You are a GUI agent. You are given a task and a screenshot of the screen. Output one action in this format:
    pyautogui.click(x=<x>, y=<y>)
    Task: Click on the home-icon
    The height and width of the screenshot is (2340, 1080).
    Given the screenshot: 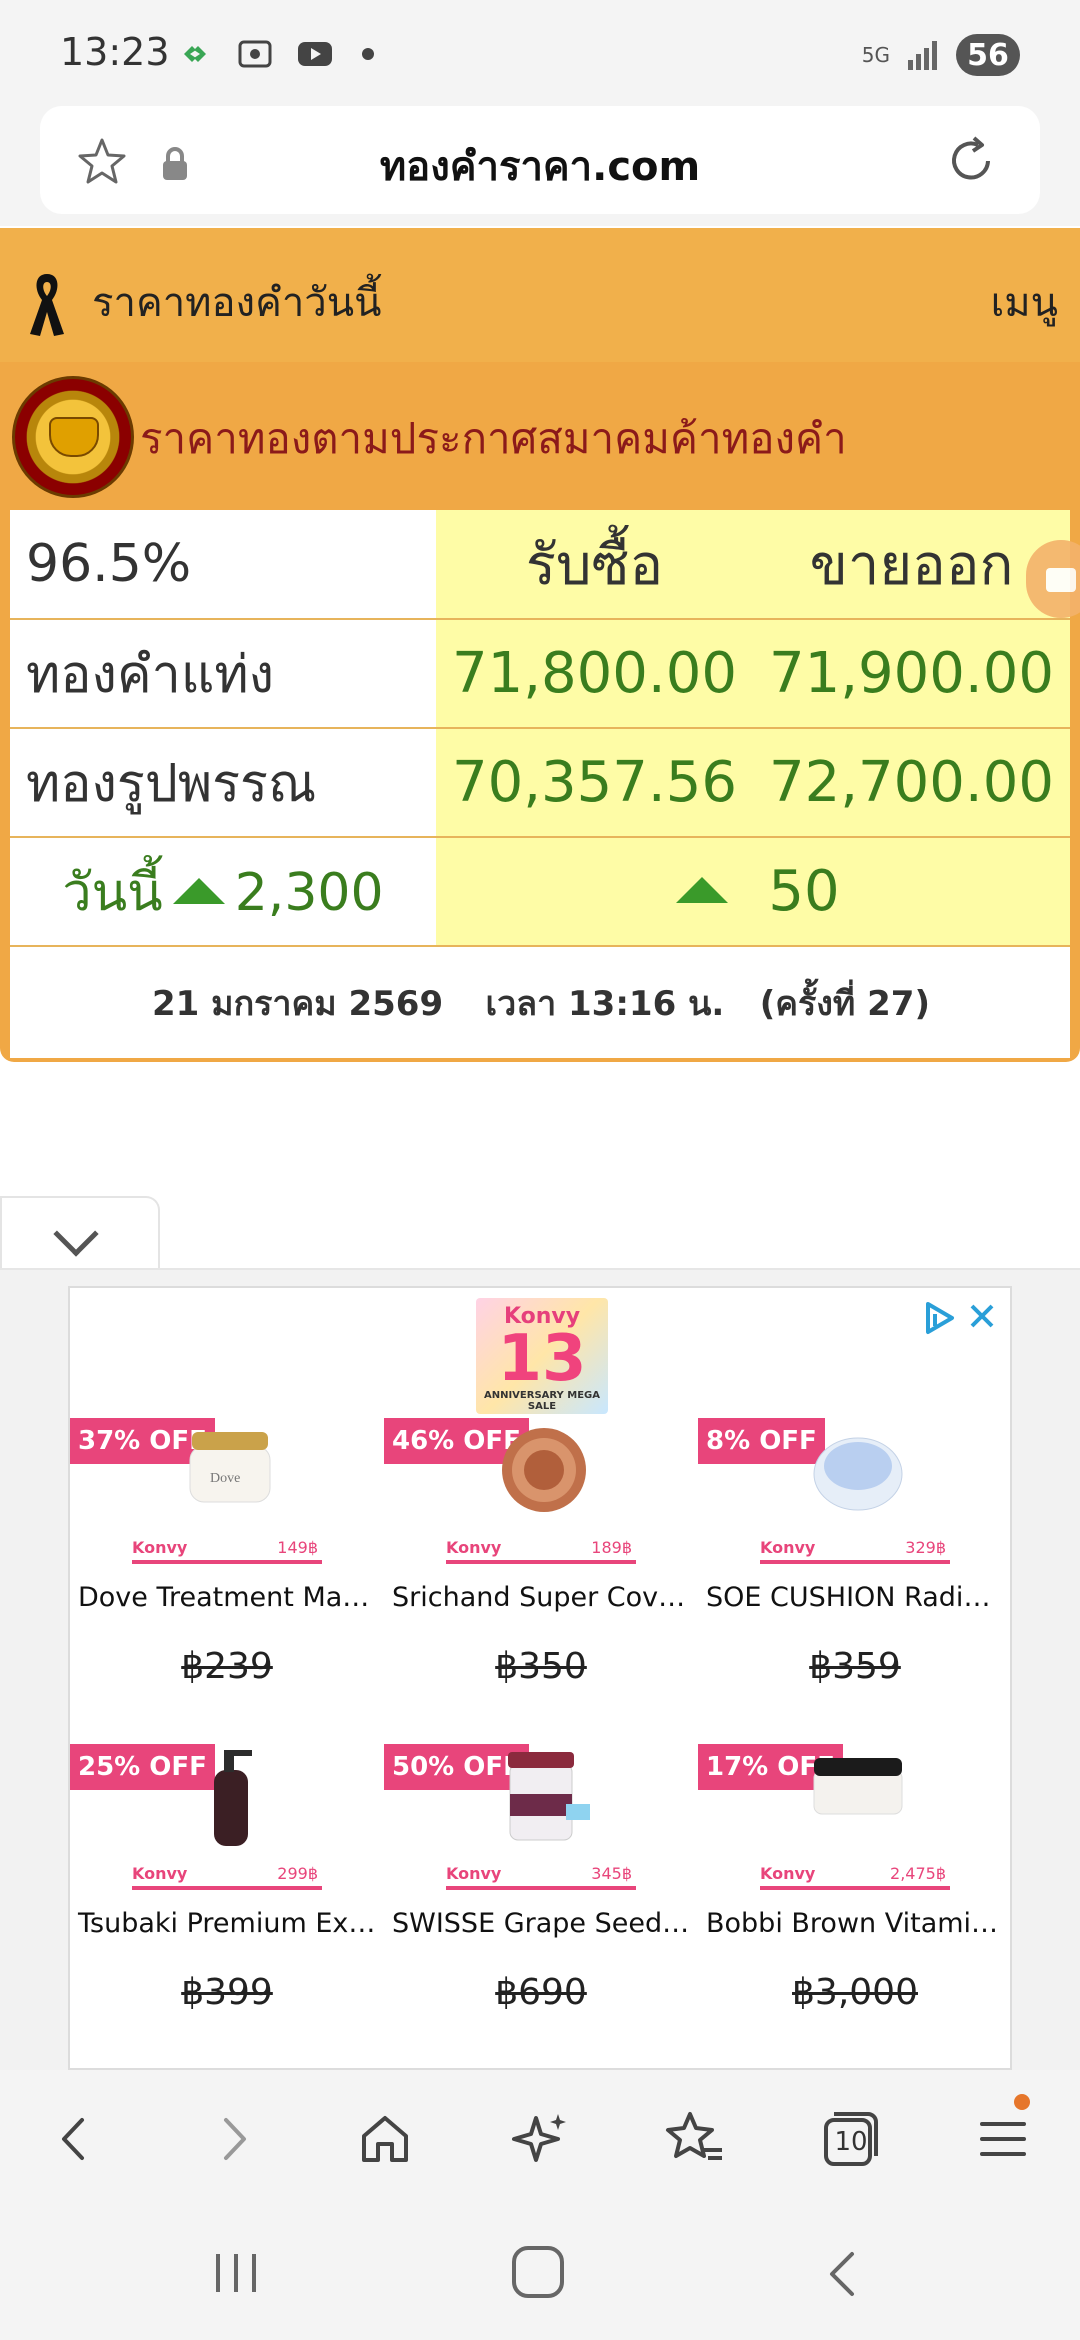 What is the action you would take?
    pyautogui.click(x=385, y=2139)
    